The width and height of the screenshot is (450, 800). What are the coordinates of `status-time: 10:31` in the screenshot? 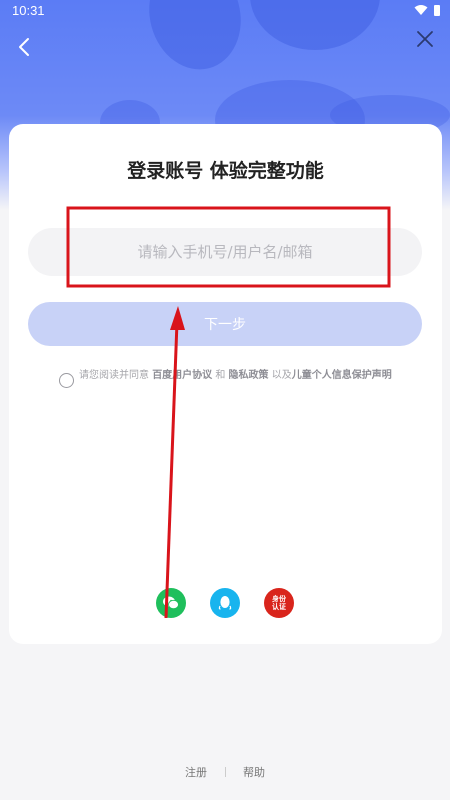 It's located at (28, 10).